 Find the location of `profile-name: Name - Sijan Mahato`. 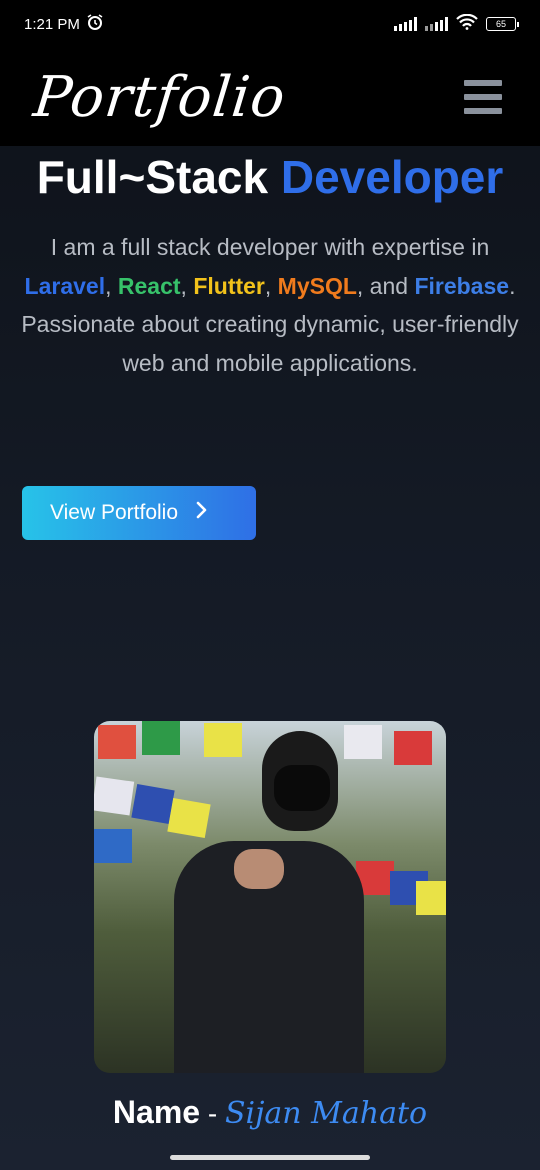

profile-name: Name - Sijan Mahato is located at coordinates (270, 1112).